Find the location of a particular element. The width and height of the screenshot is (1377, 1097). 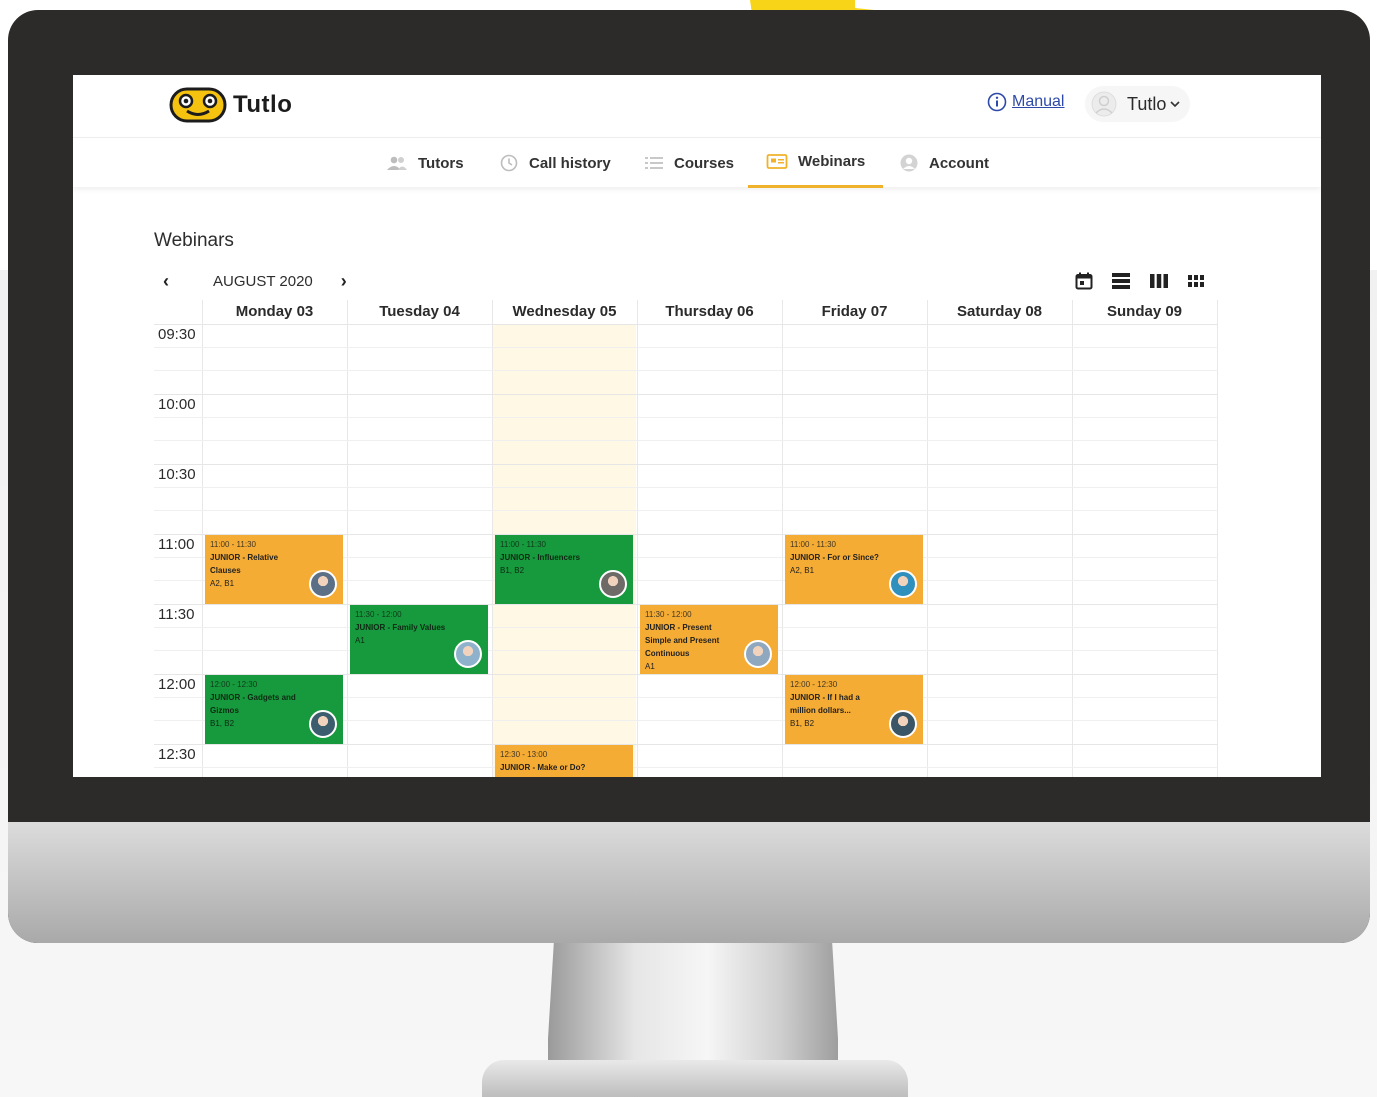

tab-label: Webinars is located at coordinates (832, 161).